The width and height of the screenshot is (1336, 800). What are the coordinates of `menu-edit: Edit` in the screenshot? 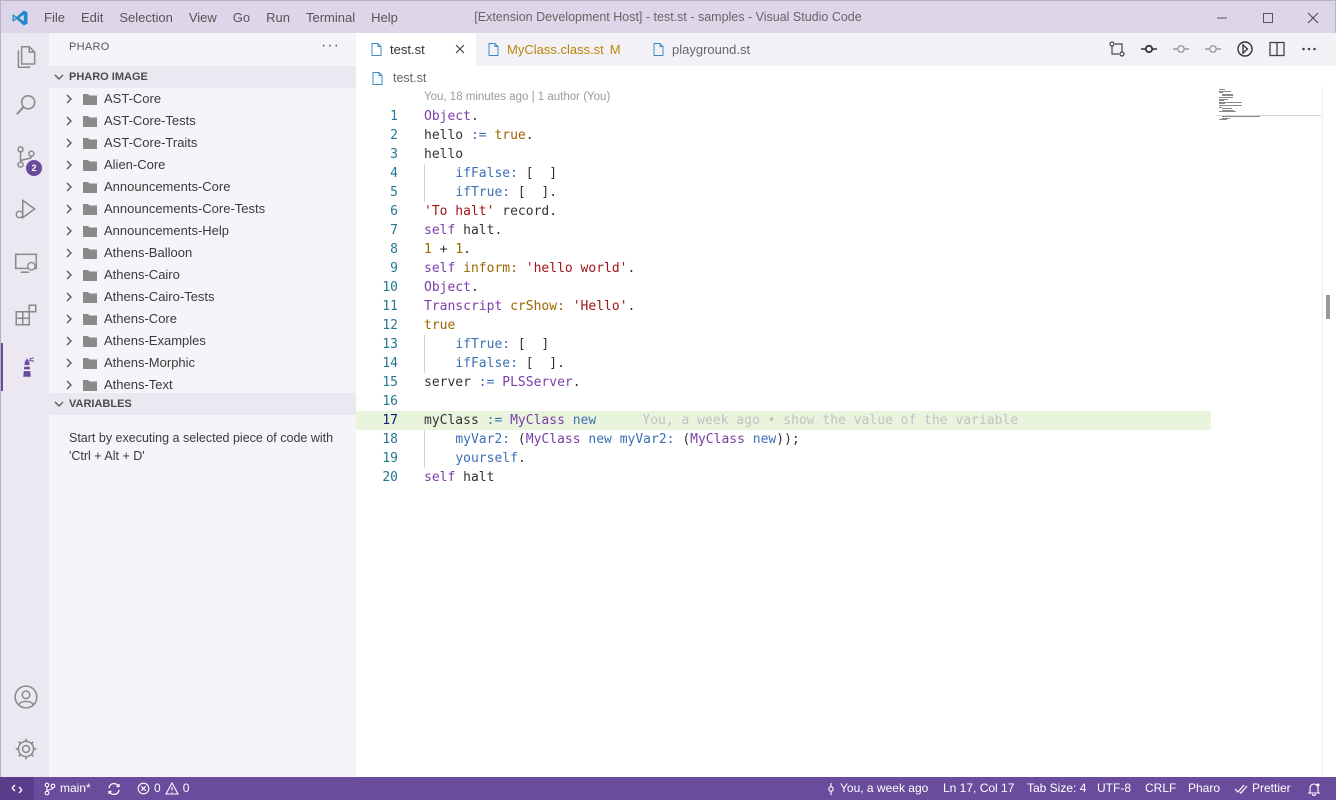 It's located at (92, 17).